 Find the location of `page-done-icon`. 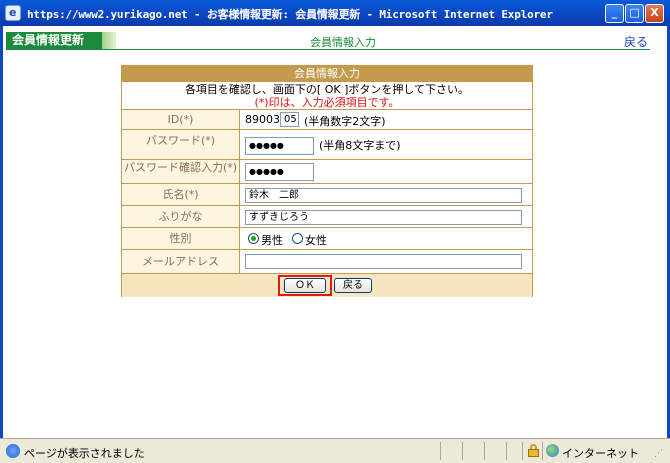

page-done-icon is located at coordinates (13, 451).